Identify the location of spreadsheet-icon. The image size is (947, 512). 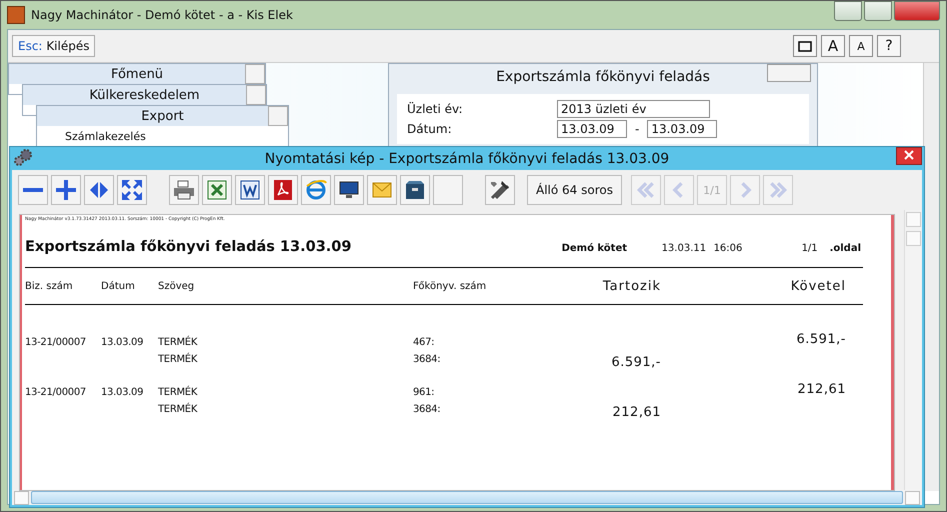
(217, 190).